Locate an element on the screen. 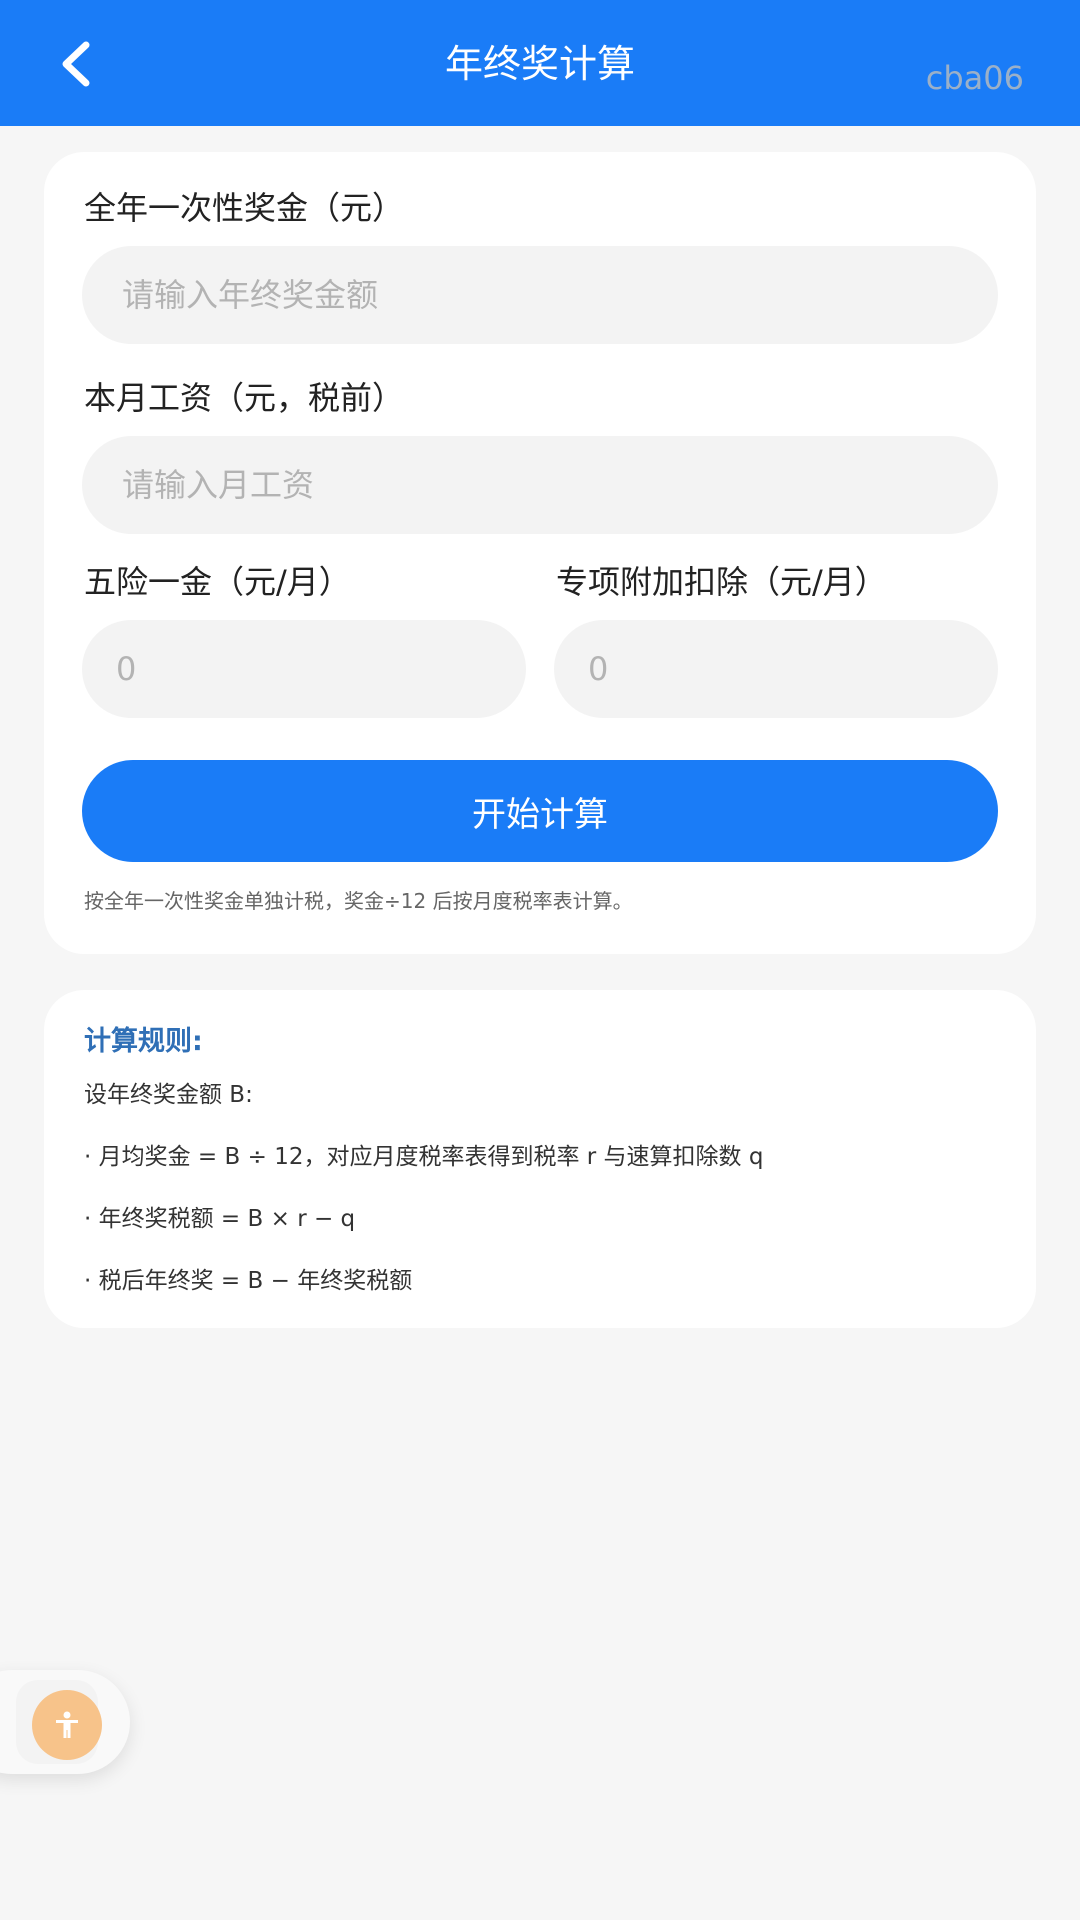  special-deduction-label: 专项附加扣除（元/月） is located at coordinates (721, 582).